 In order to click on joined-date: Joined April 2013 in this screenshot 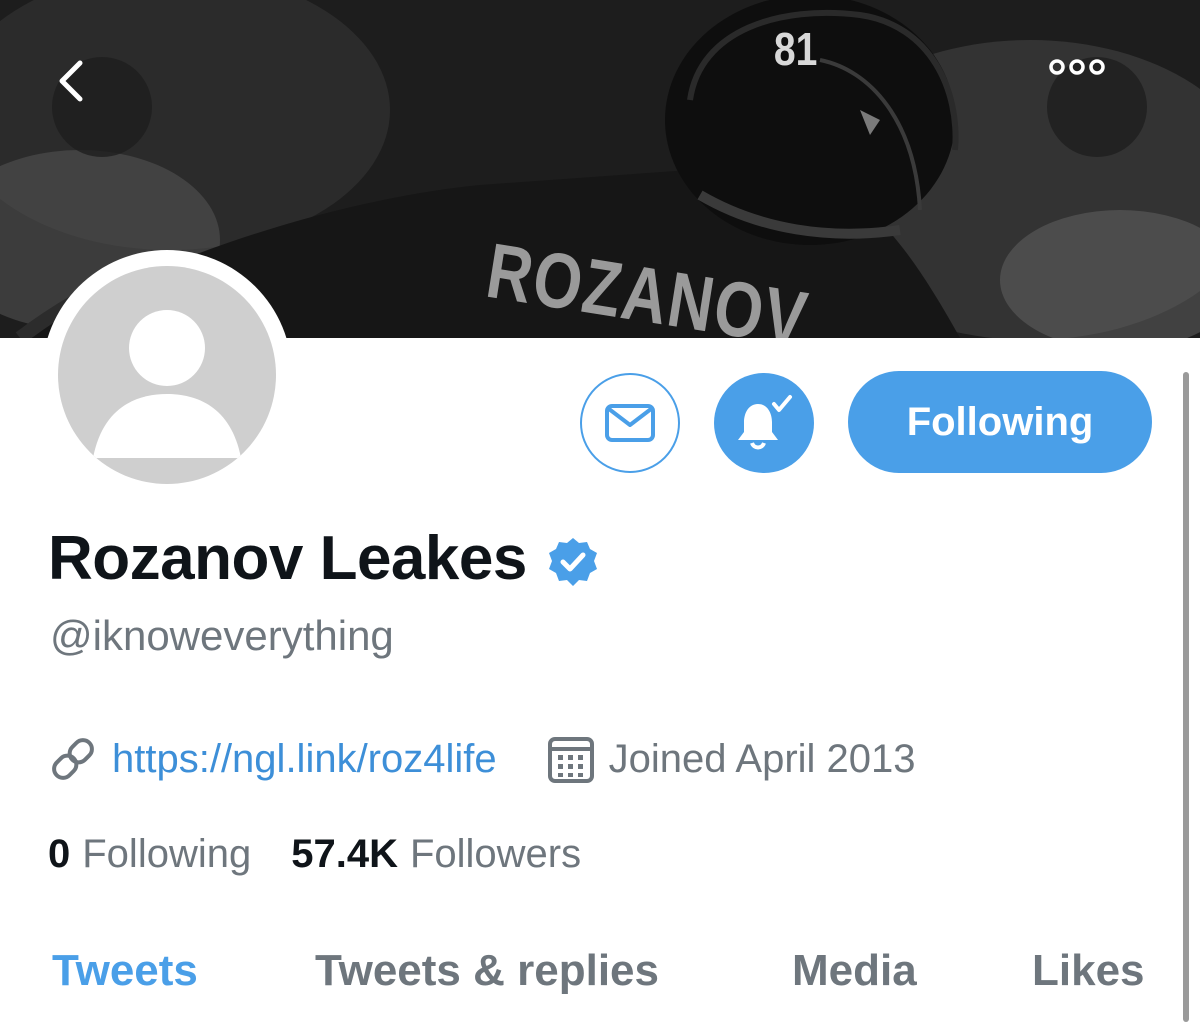, I will do `click(762, 758)`.